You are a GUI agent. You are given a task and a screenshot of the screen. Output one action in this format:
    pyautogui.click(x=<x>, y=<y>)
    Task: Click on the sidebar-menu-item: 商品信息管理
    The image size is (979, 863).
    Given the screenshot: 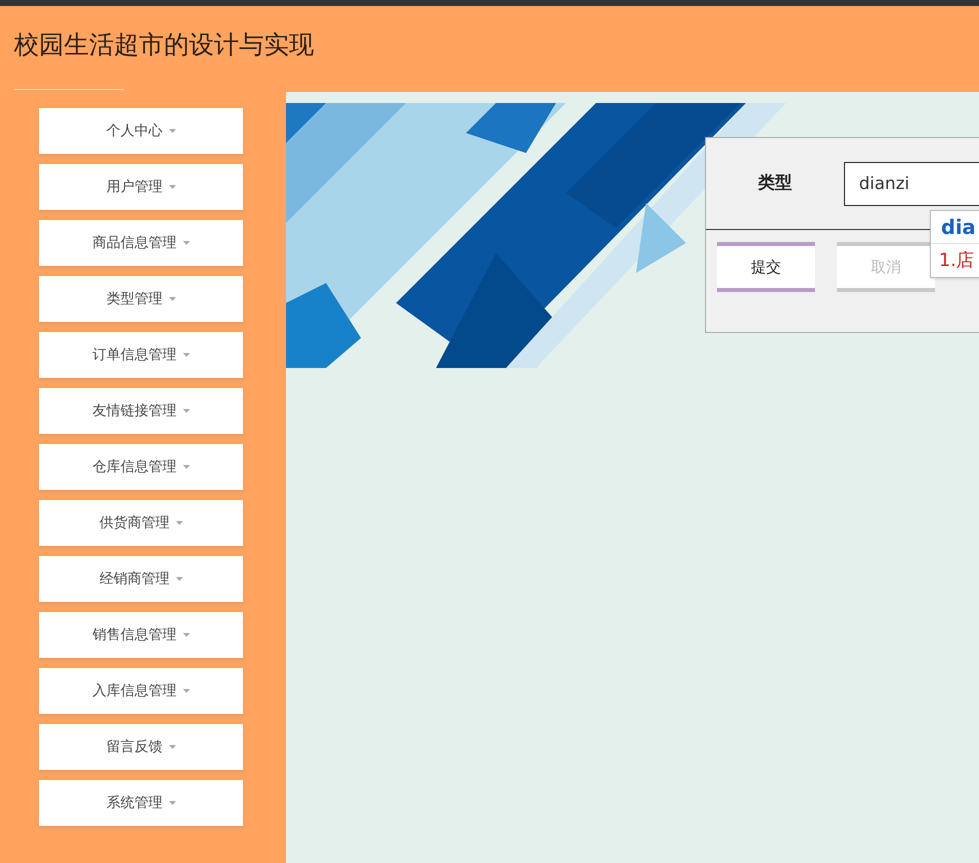 What is the action you would take?
    pyautogui.click(x=141, y=243)
    